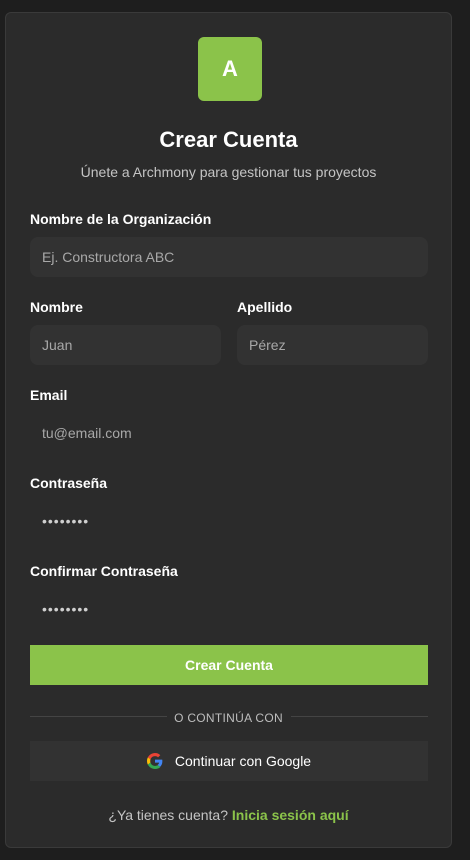 The width and height of the screenshot is (470, 860). What do you see at coordinates (125, 345) in the screenshot?
I see `first-name-input` at bounding box center [125, 345].